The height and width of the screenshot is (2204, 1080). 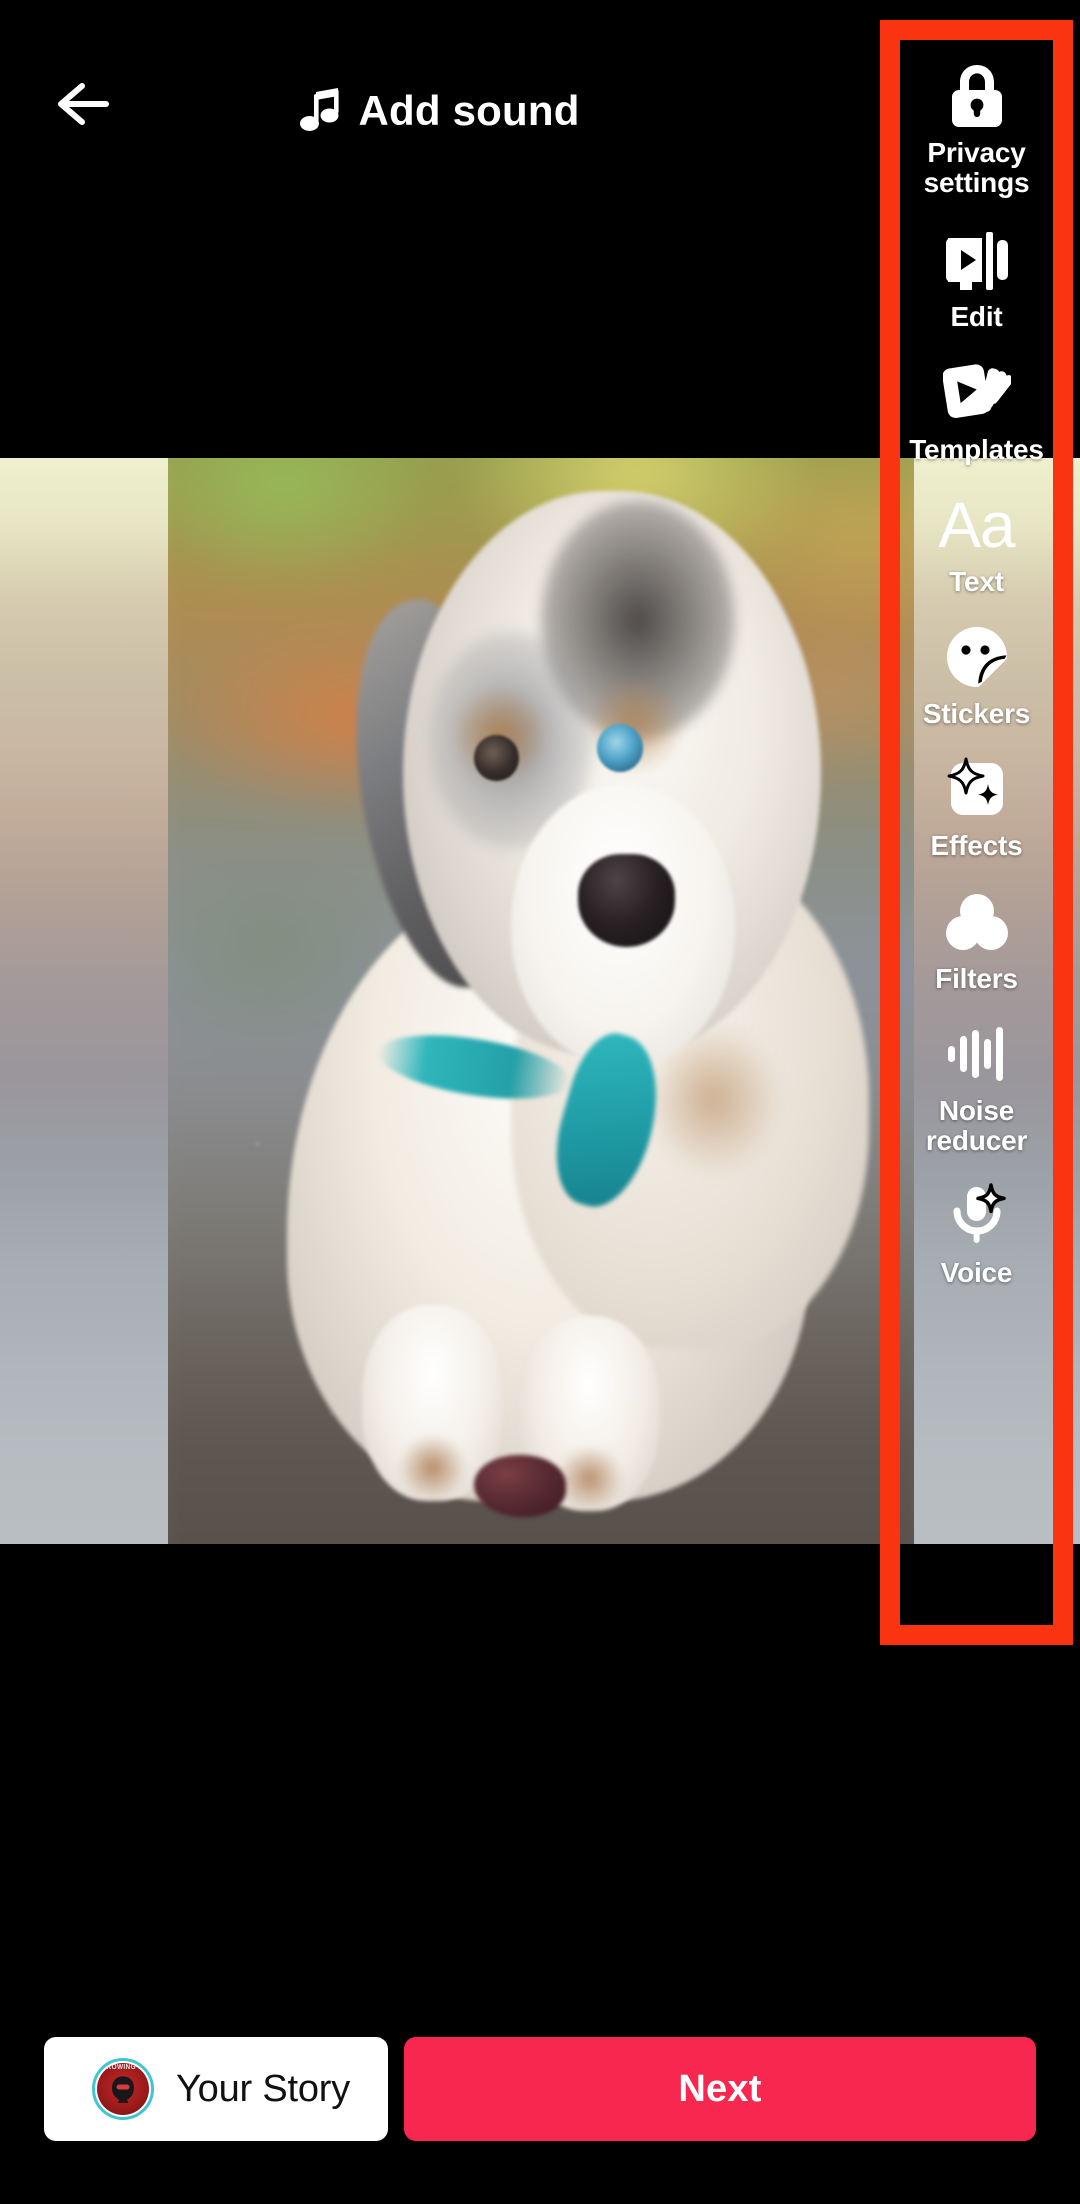 What do you see at coordinates (627, 900) in the screenshot?
I see `puppy-nose` at bounding box center [627, 900].